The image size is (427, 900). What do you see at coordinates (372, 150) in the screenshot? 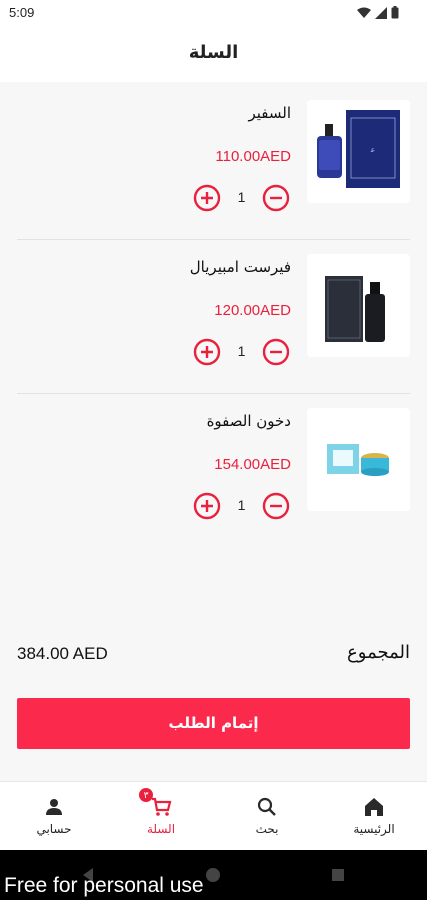
I see `svg-text: ﻋ` at bounding box center [372, 150].